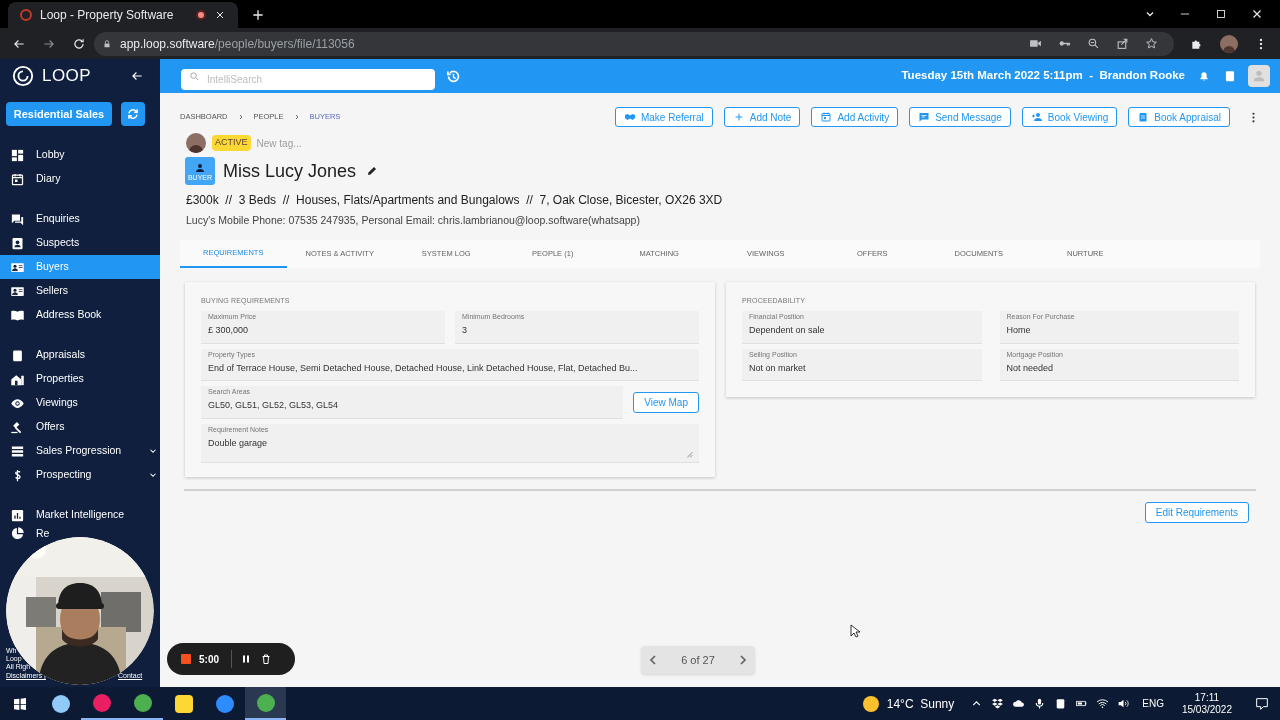 Image resolution: width=1280 pixels, height=720 pixels. What do you see at coordinates (80, 475) in the screenshot?
I see `nav-item: Prospecting` at bounding box center [80, 475].